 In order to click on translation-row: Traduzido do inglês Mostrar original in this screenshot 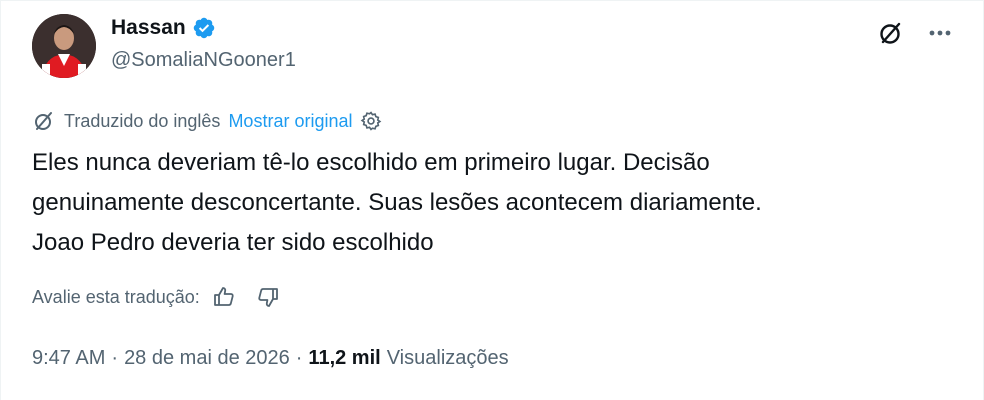, I will do `click(207, 121)`.